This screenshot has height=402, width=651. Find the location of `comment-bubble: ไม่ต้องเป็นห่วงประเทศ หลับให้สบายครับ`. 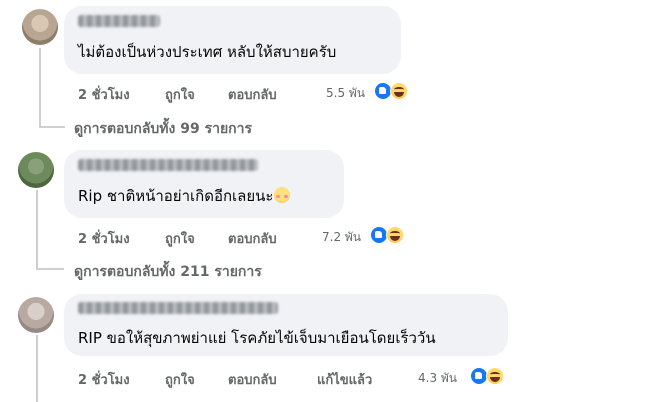

comment-bubble: ไม่ต้องเป็นห่วงประเทศ หลับให้สบายครับ is located at coordinates (232, 40).